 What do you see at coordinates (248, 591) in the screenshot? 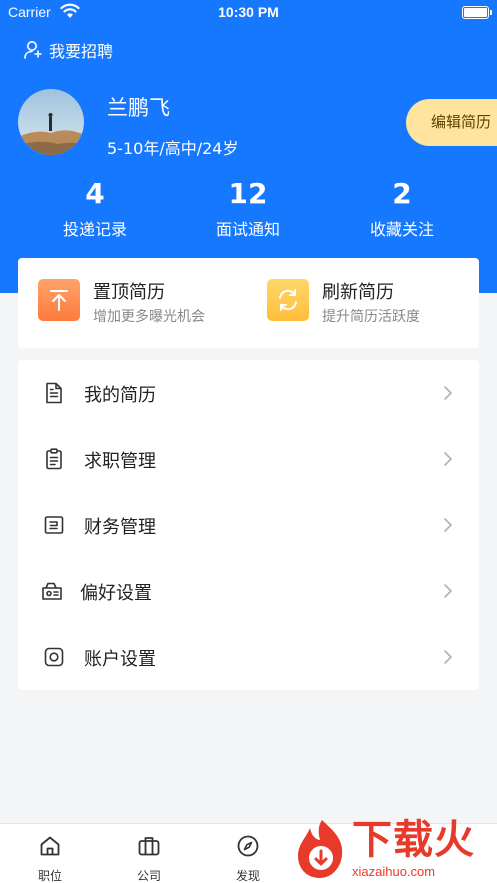
I see `menu-item-preferences: 偏好设置` at bounding box center [248, 591].